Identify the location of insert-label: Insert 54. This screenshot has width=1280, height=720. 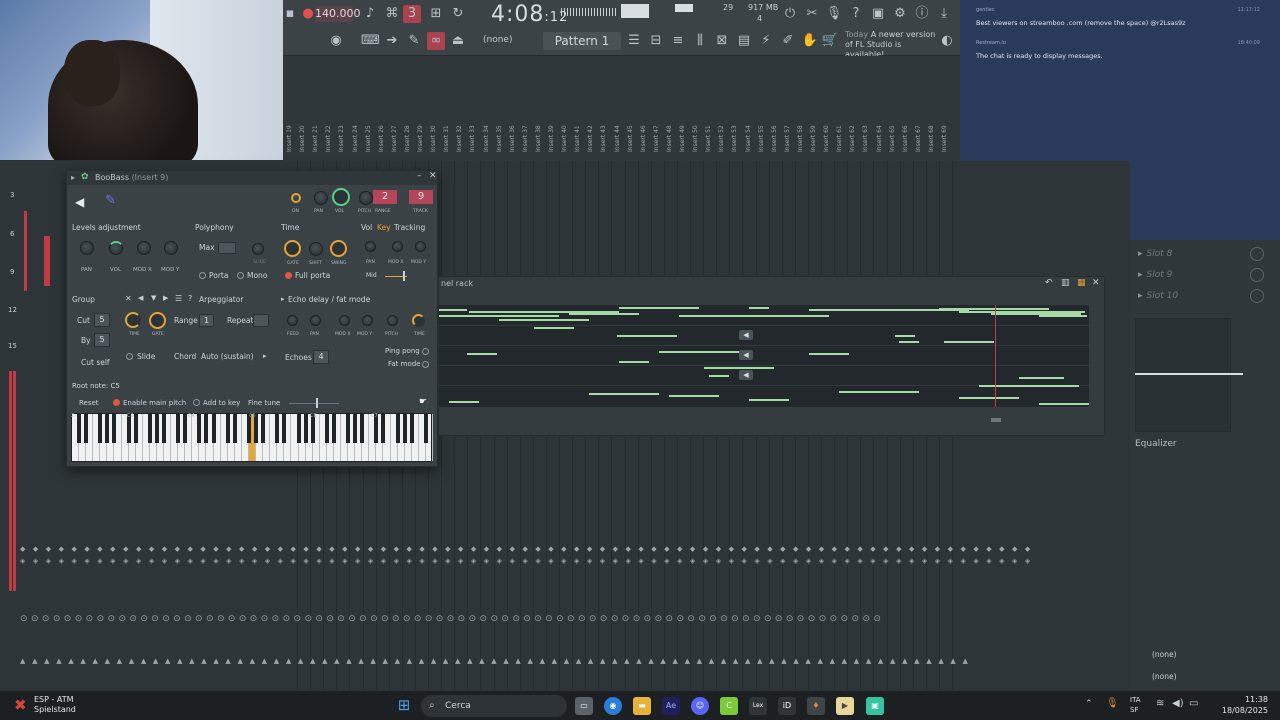
(750, 122).